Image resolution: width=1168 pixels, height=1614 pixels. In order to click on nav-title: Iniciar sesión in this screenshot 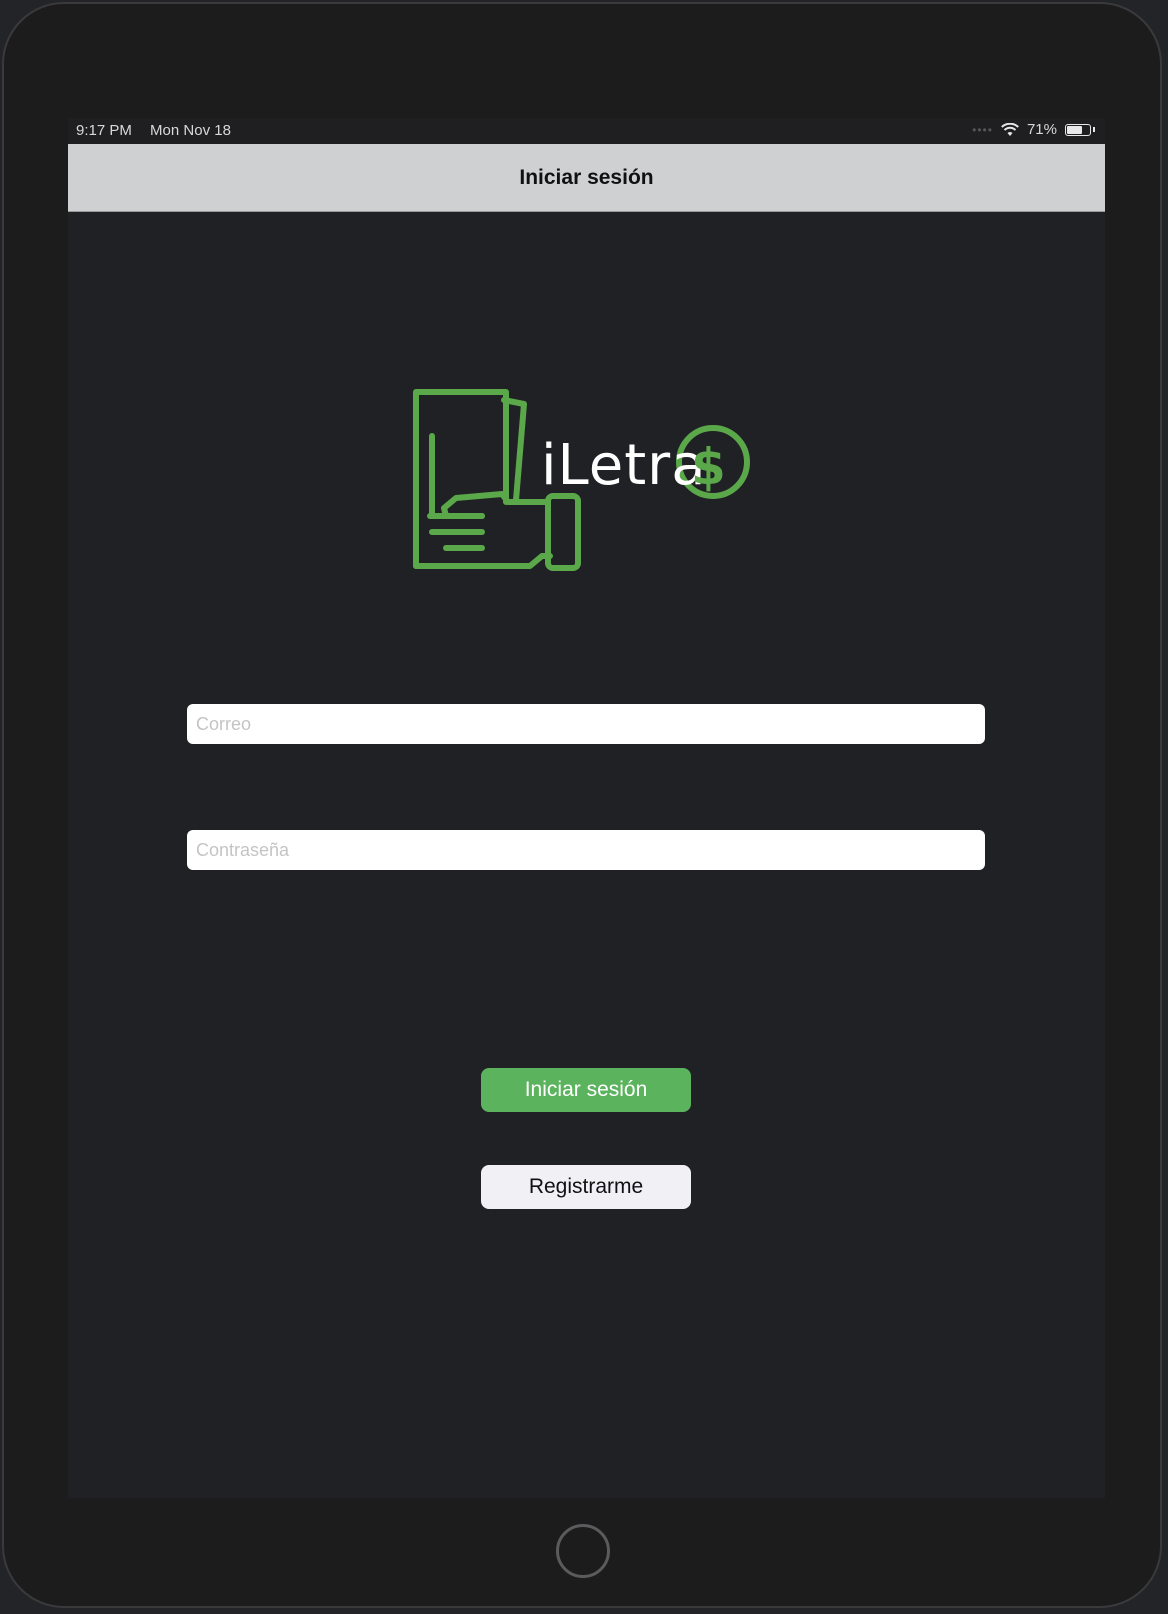, I will do `click(586, 177)`.